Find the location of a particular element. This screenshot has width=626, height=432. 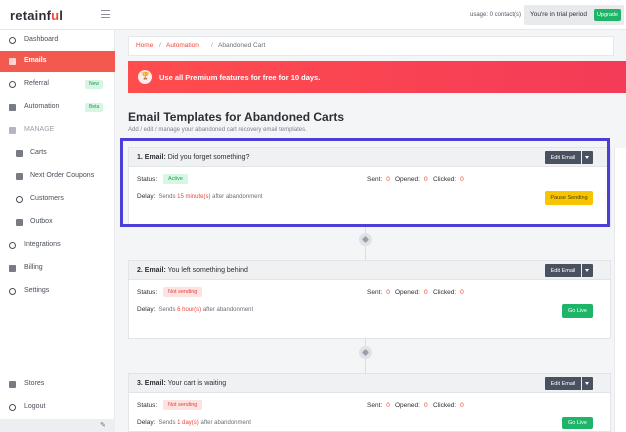

breadcrumb: Home / Automation / Abandoned Cart is located at coordinates (371, 46).